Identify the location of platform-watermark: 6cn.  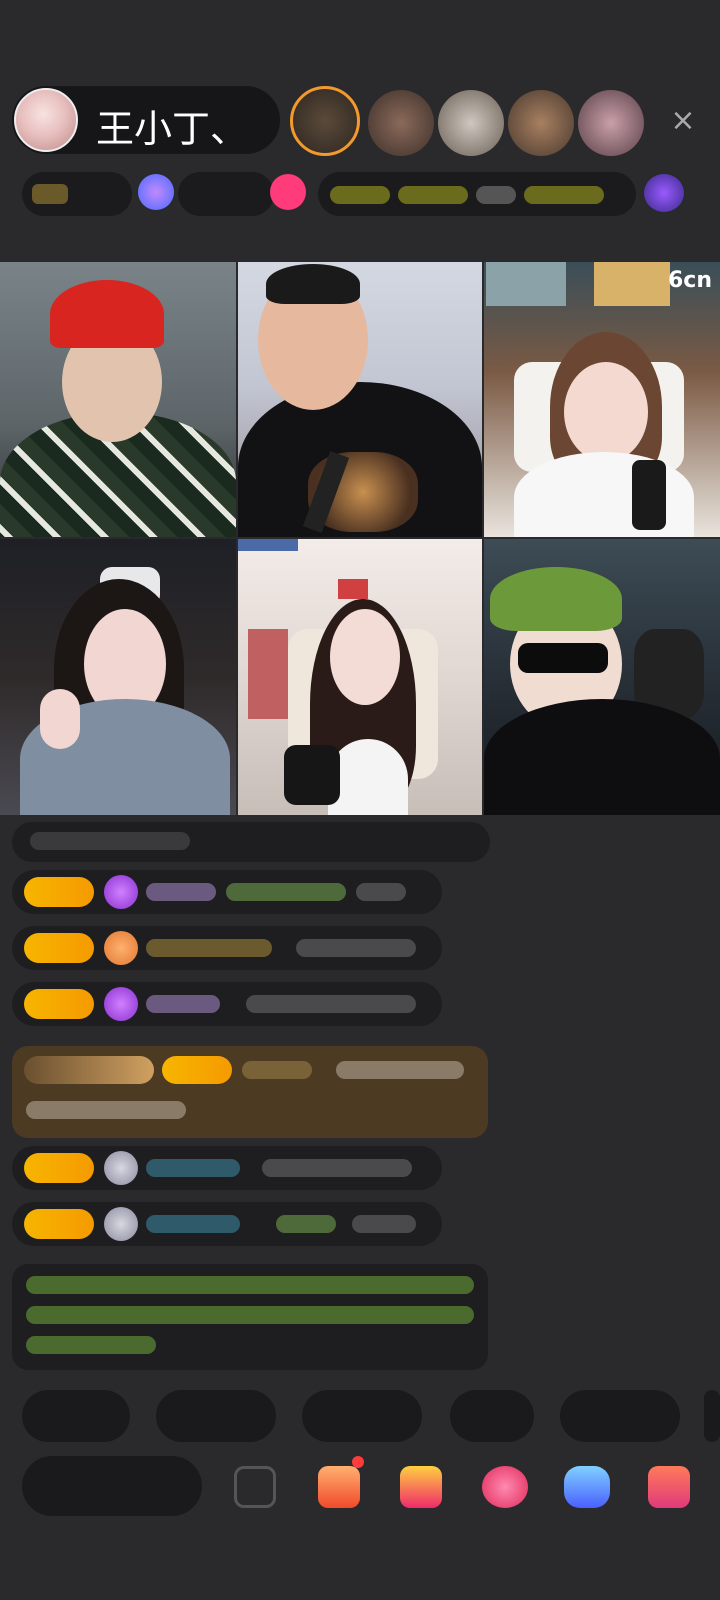
(689, 280).